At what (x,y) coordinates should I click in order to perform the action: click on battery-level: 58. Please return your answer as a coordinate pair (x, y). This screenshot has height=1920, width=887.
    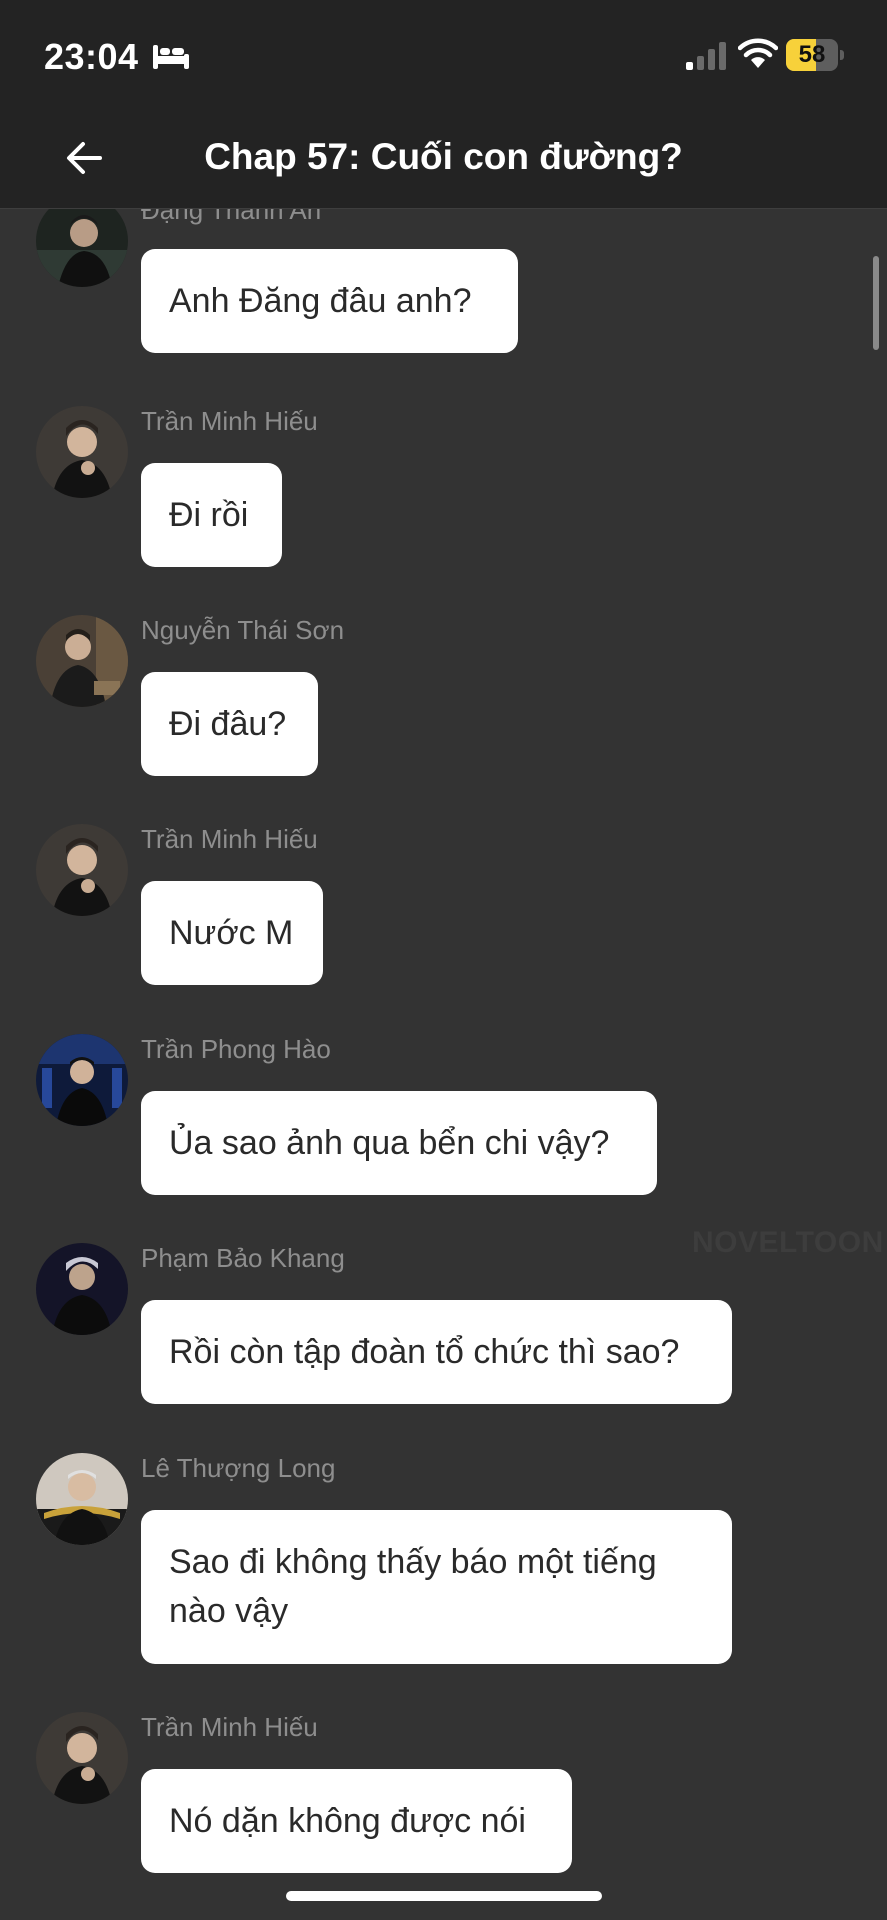
    Looking at the image, I should click on (812, 54).